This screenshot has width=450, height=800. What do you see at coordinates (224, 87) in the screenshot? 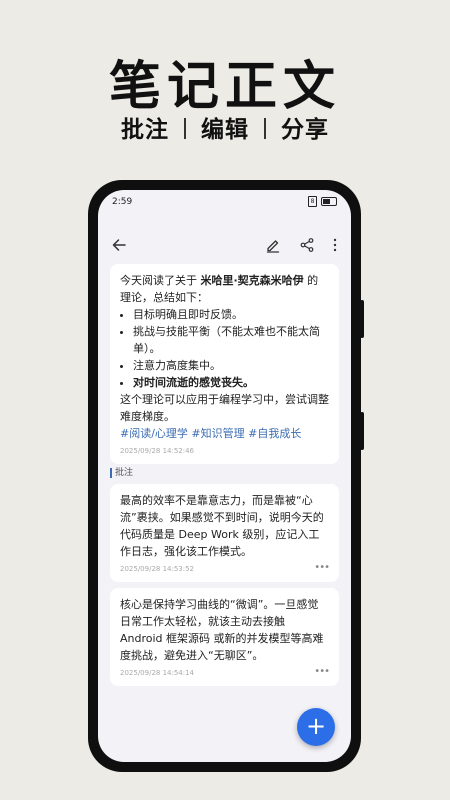
I see `promo-title: 笔记正文` at bounding box center [224, 87].